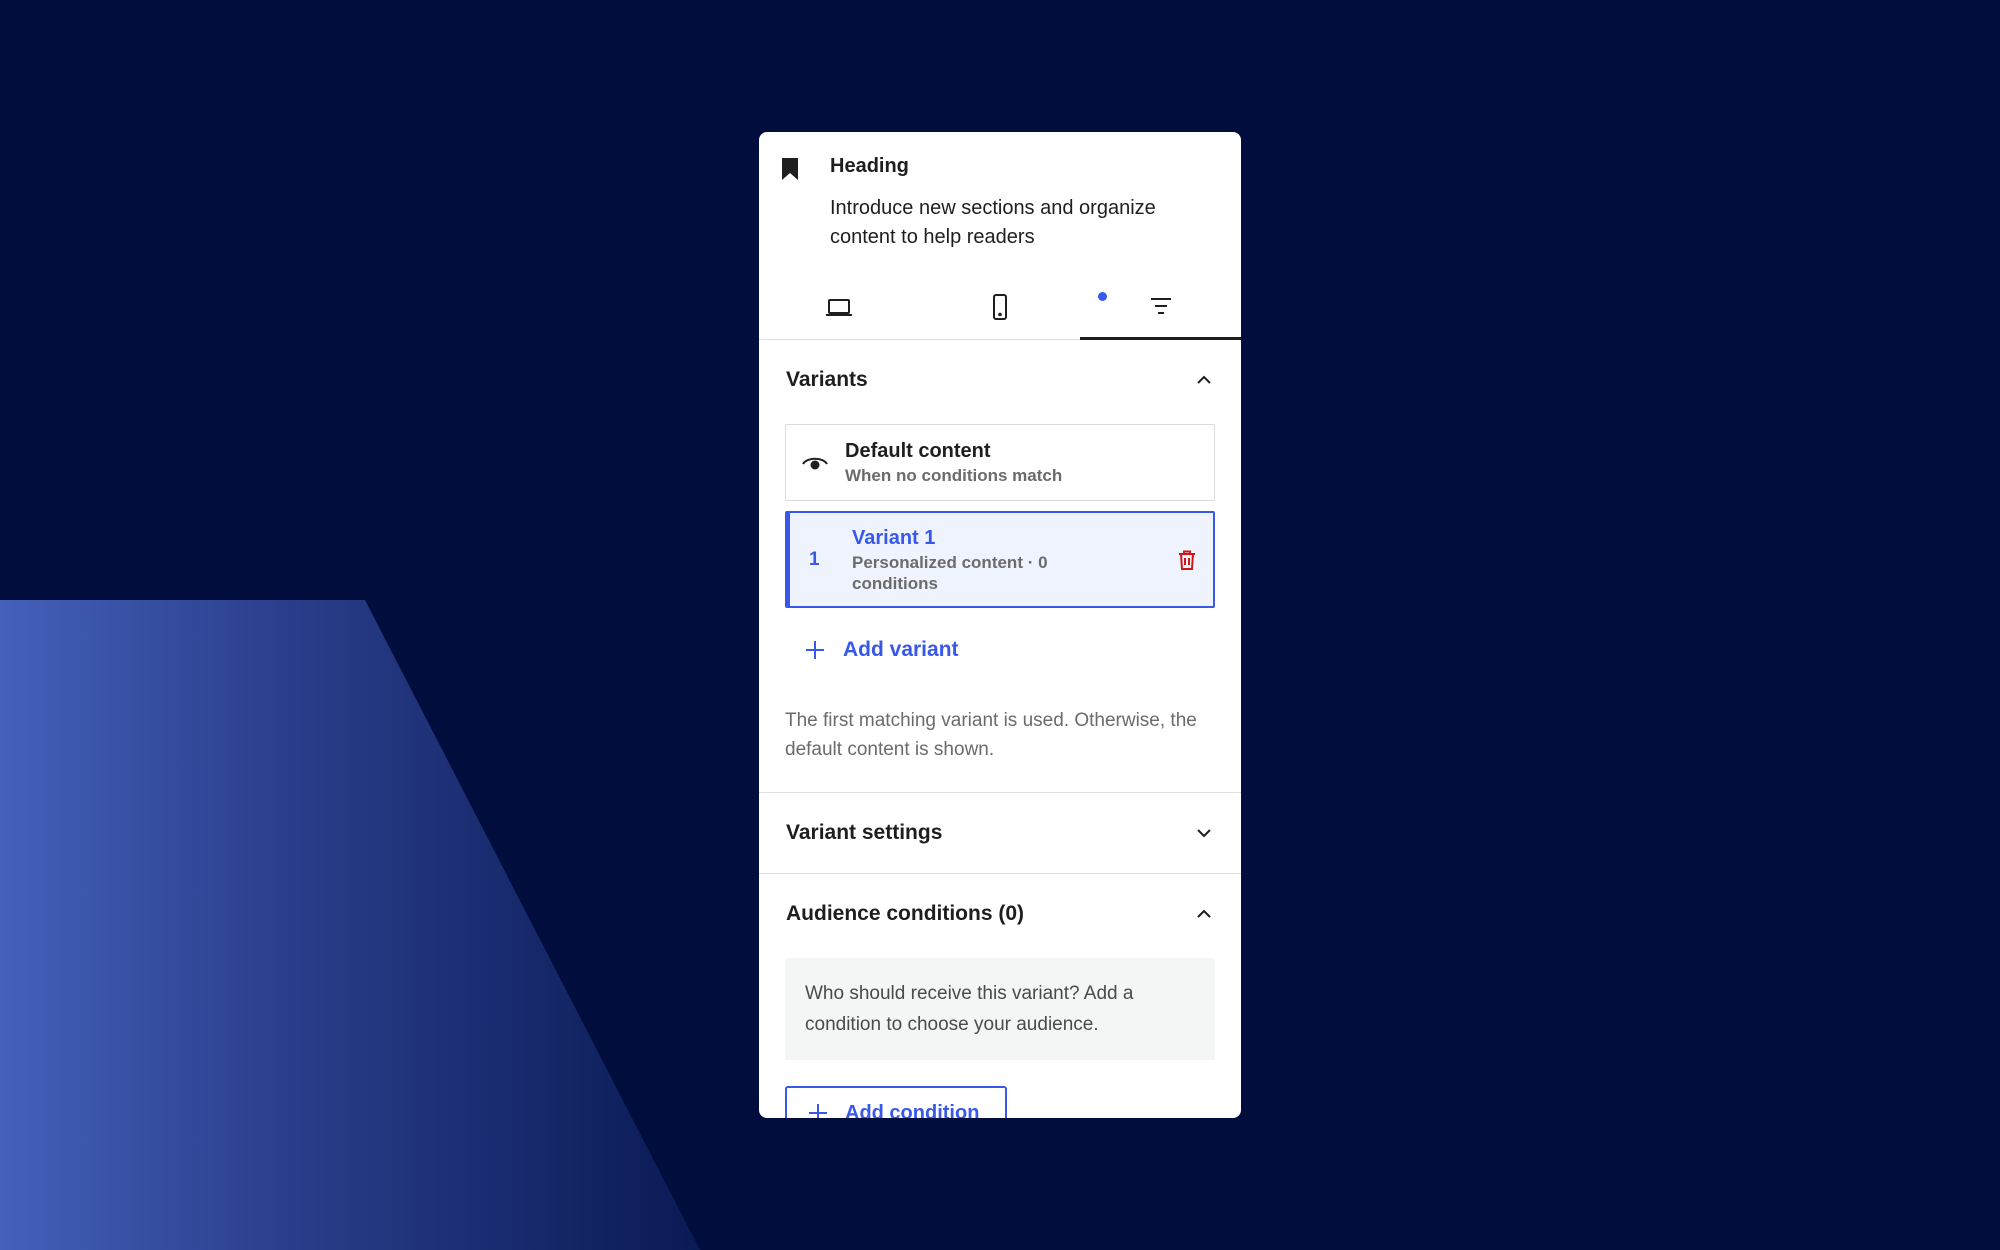  Describe the element at coordinates (905, 913) in the screenshot. I see `section-title-audience: Audience conditions (0)` at that location.